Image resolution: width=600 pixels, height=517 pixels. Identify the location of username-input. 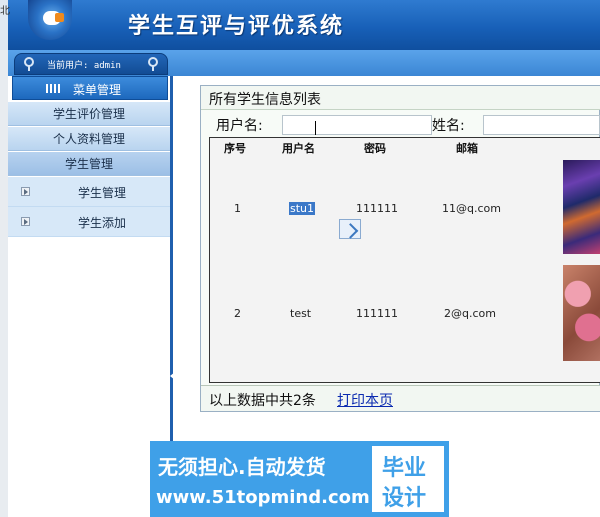
(357, 125).